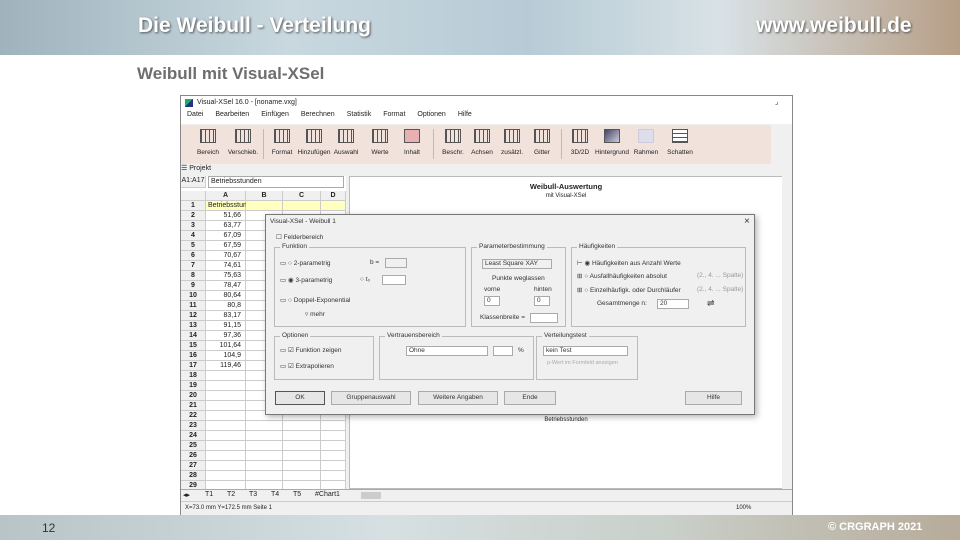  What do you see at coordinates (275, 114) in the screenshot?
I see `menu-einfuegen: Einfügen` at bounding box center [275, 114].